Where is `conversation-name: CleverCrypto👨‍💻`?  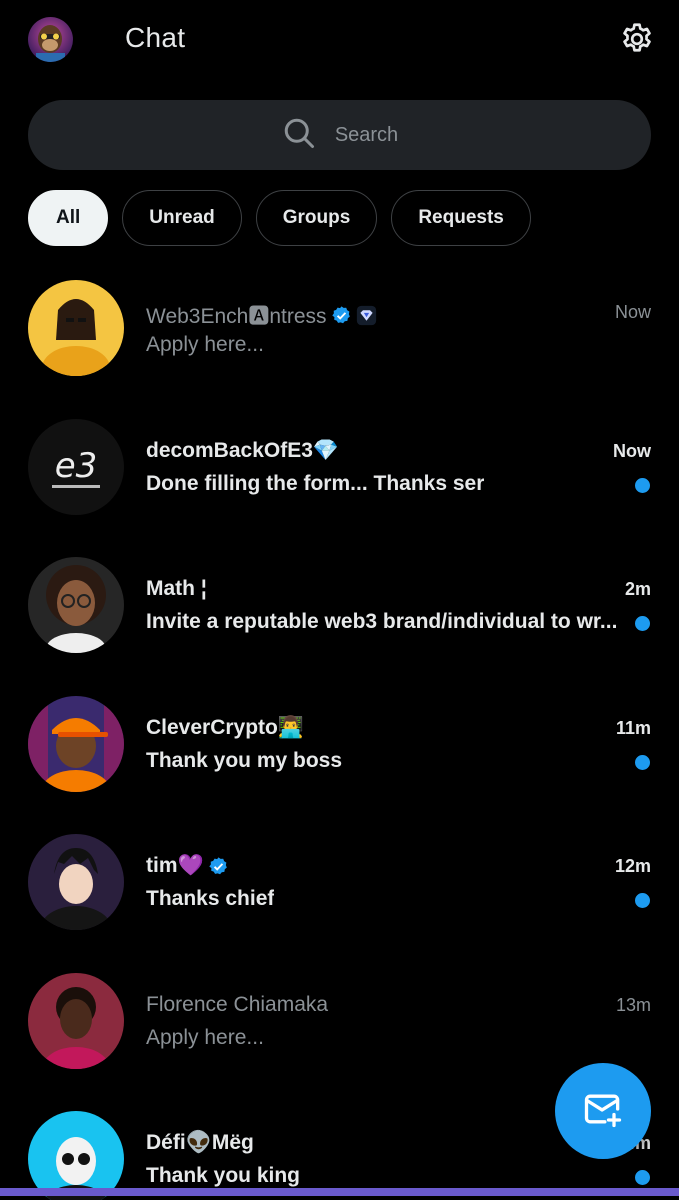
conversation-name: CleverCrypto👨‍💻 is located at coordinates (225, 727).